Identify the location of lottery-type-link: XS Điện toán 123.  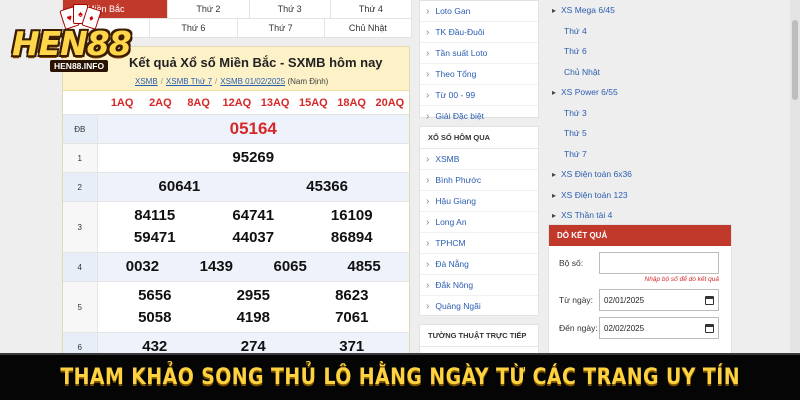
(640, 195).